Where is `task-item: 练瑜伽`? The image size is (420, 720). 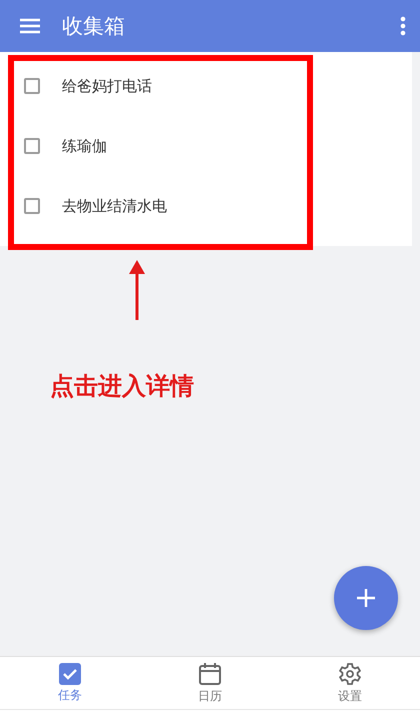
task-item: 练瑜伽 is located at coordinates (206, 146).